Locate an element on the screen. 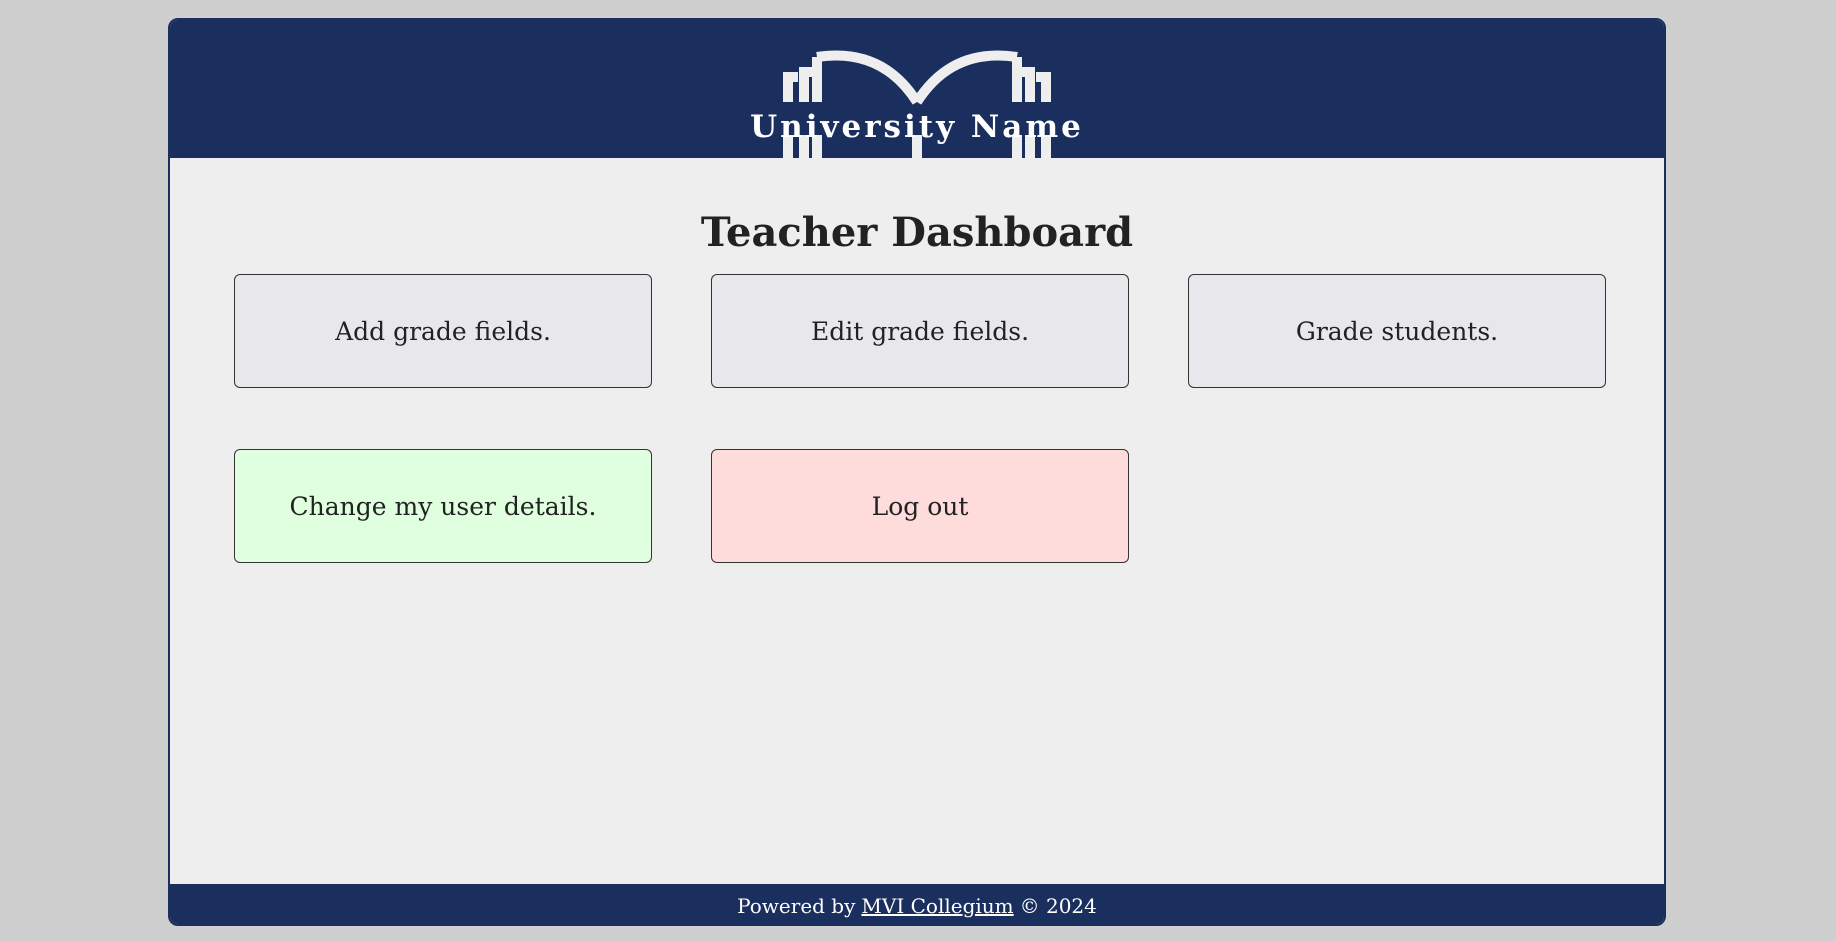  footer-prefix: Powered by is located at coordinates (796, 906).